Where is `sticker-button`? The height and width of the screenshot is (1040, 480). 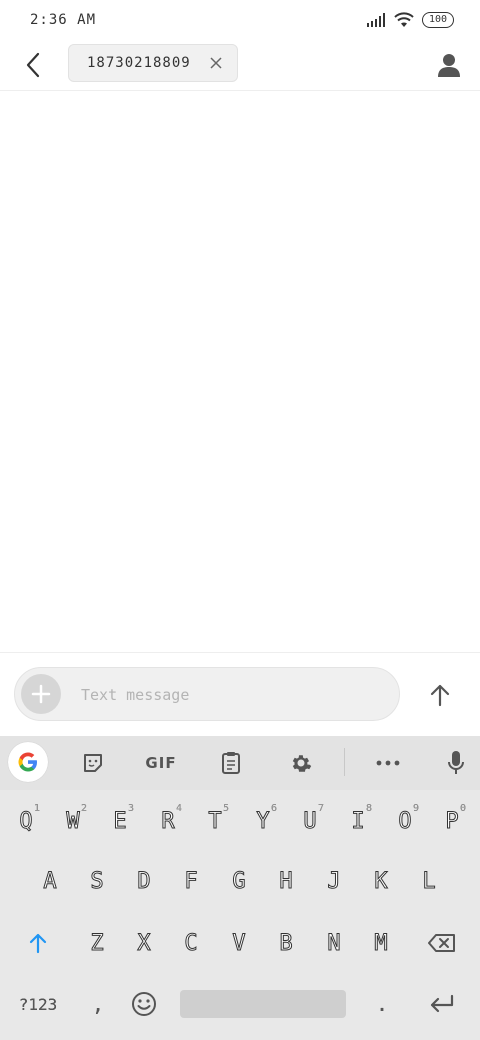
sticker-button is located at coordinates (93, 763).